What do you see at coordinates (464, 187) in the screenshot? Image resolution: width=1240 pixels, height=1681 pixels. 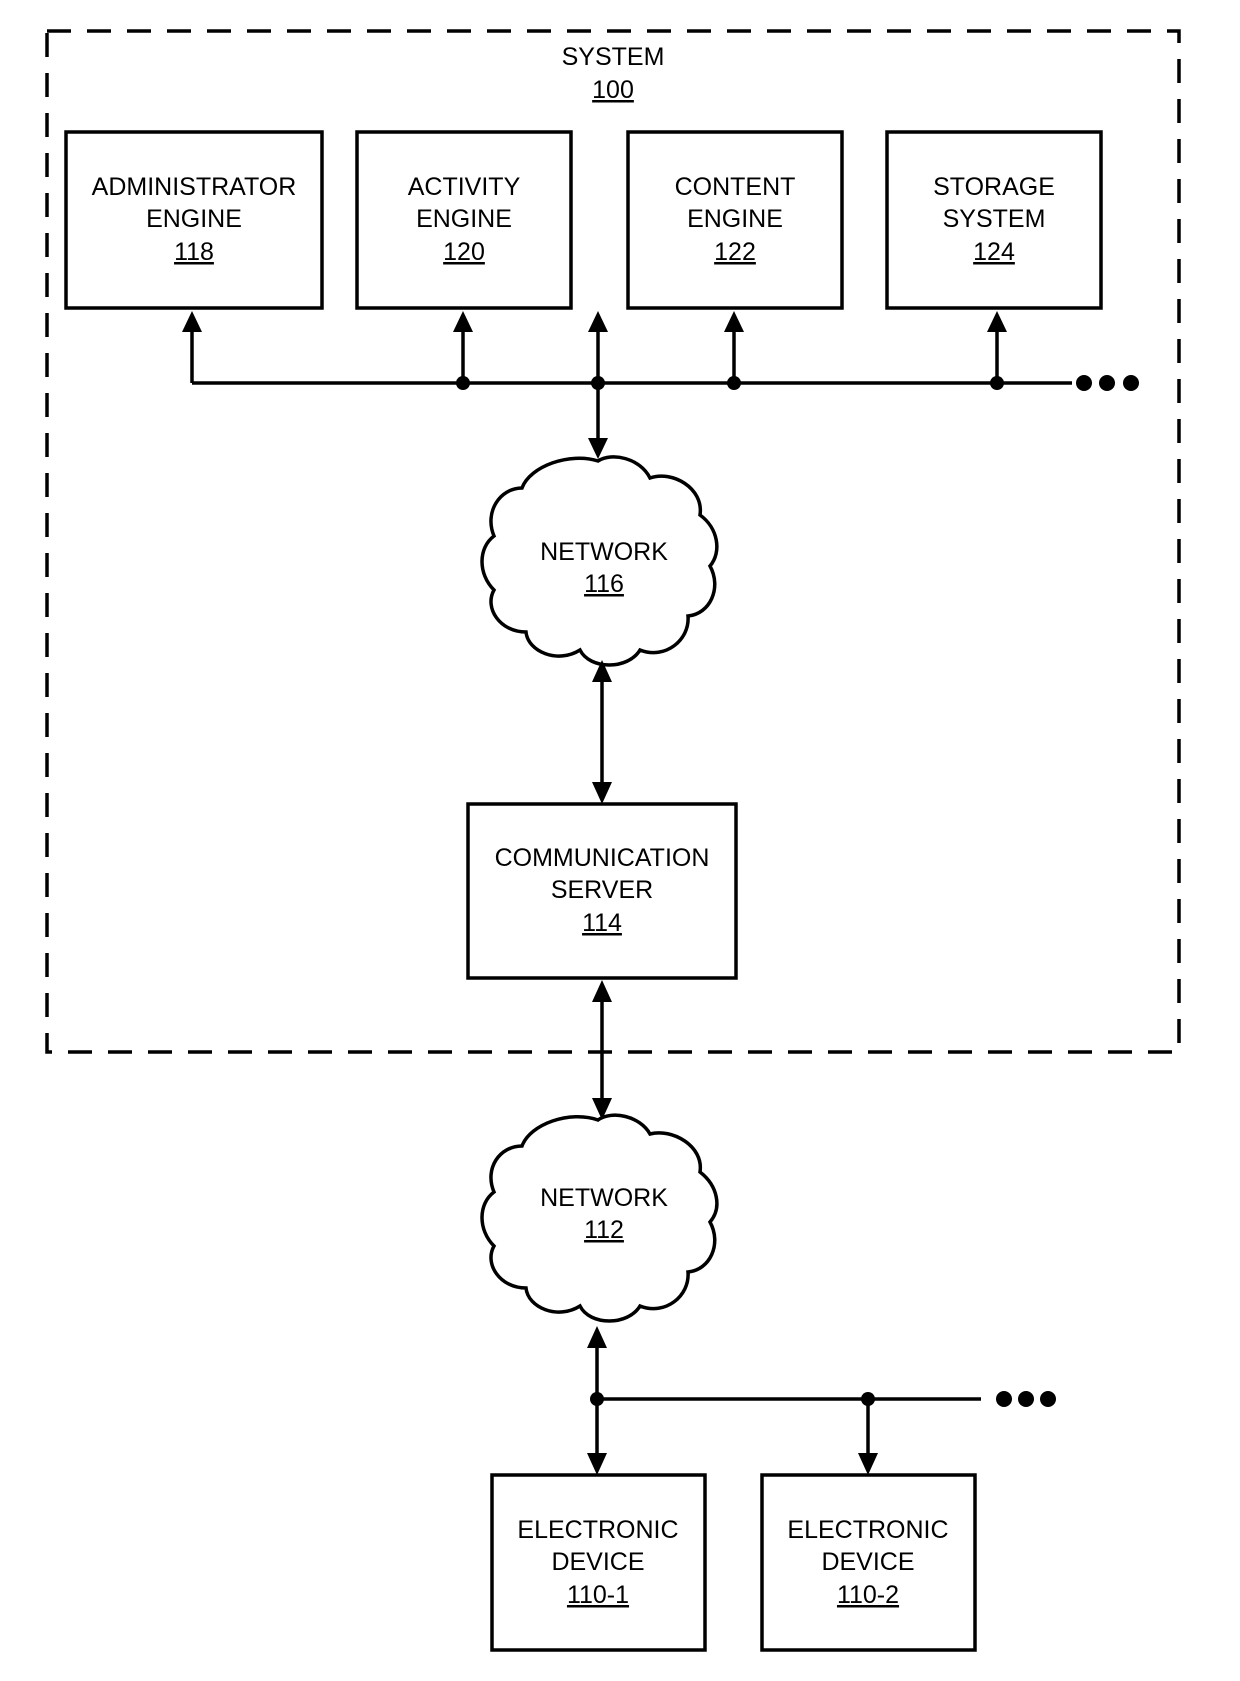 I see `activity-line1: ACTIVITY` at bounding box center [464, 187].